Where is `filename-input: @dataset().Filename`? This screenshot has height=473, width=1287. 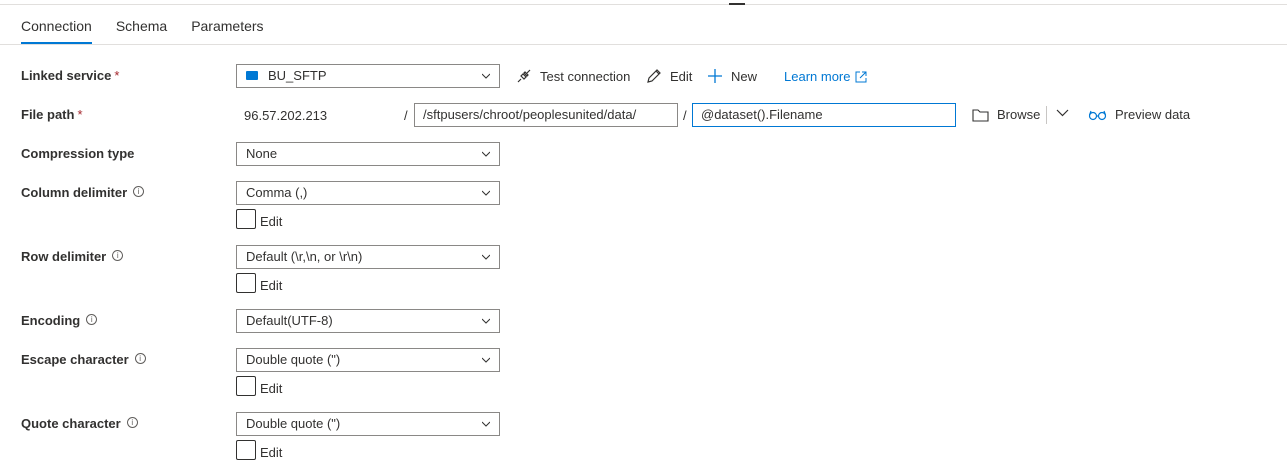 filename-input: @dataset().Filename is located at coordinates (824, 115).